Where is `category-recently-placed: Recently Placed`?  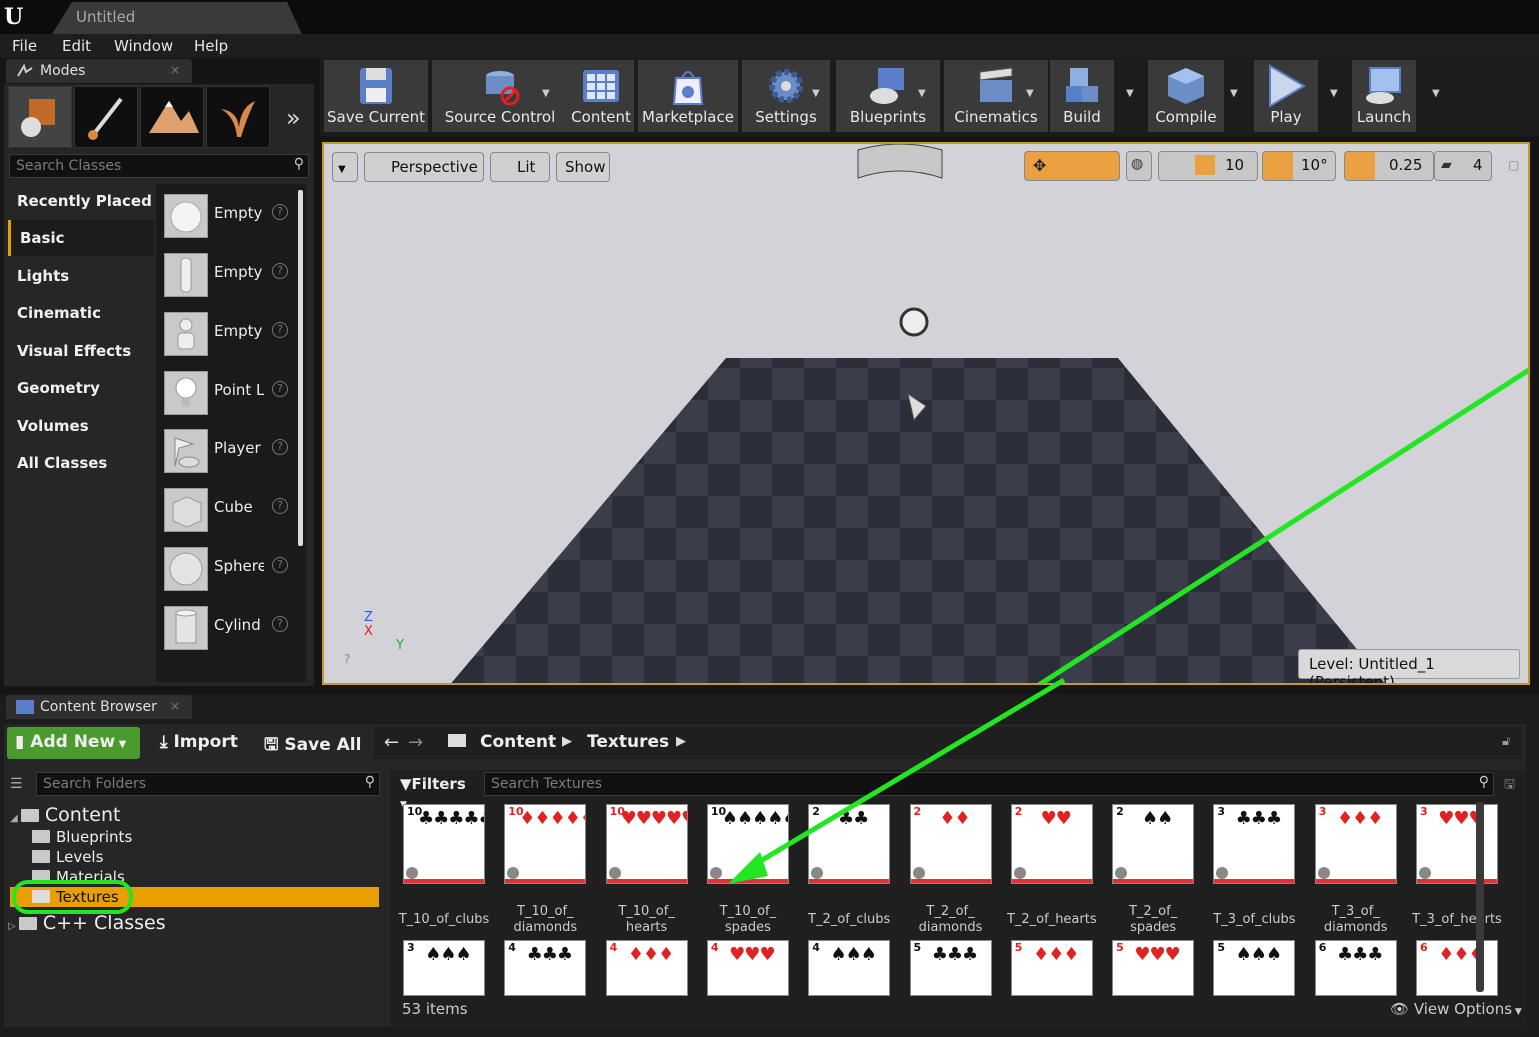
category-recently-placed: Recently Placed is located at coordinates (81, 201).